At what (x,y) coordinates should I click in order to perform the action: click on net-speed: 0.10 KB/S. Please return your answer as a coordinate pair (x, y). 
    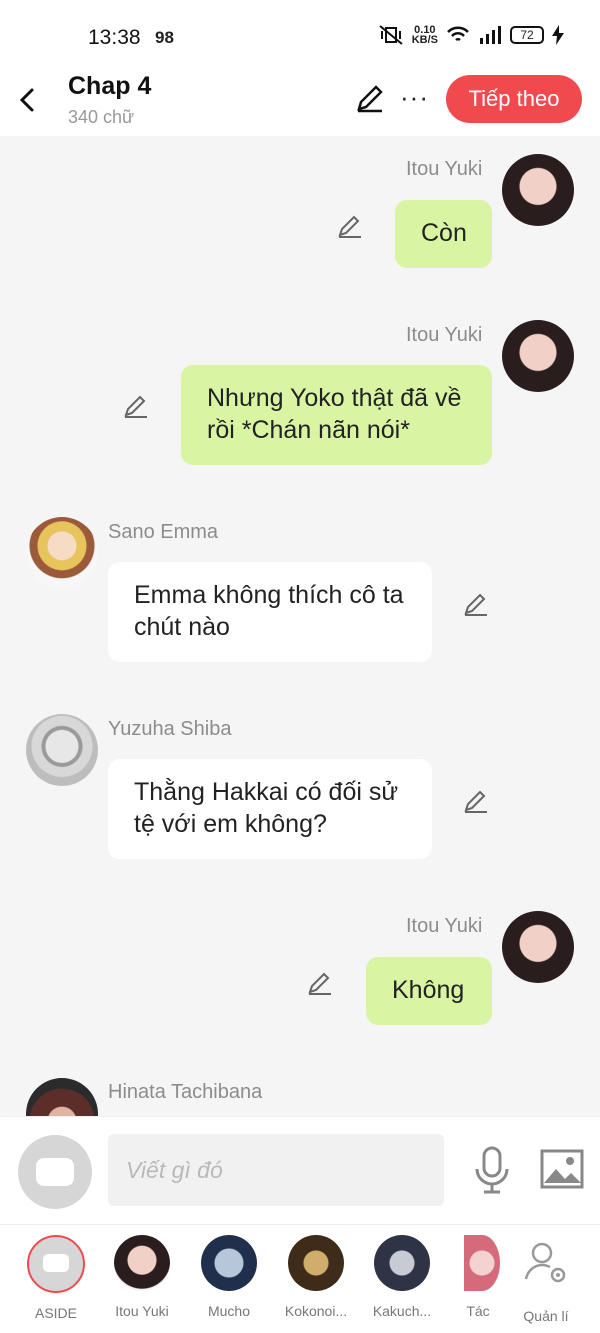
    Looking at the image, I should click on (424, 35).